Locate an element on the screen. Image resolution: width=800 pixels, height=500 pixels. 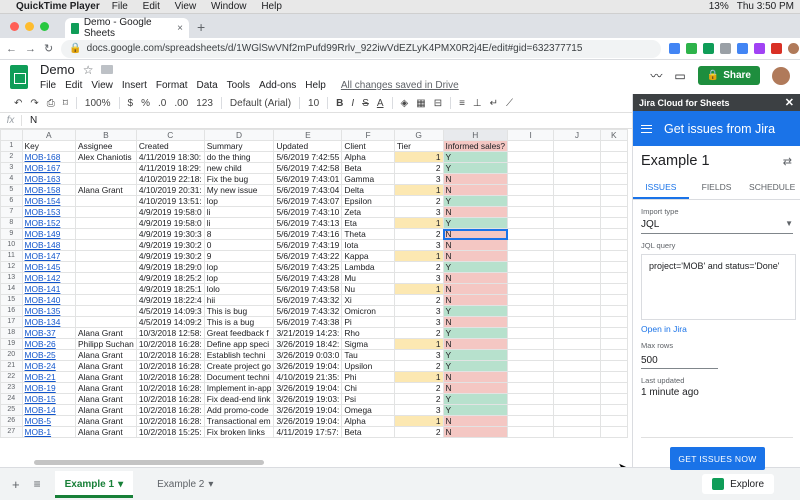
key-cell: MOB-158 is located at coordinates (48, 190).